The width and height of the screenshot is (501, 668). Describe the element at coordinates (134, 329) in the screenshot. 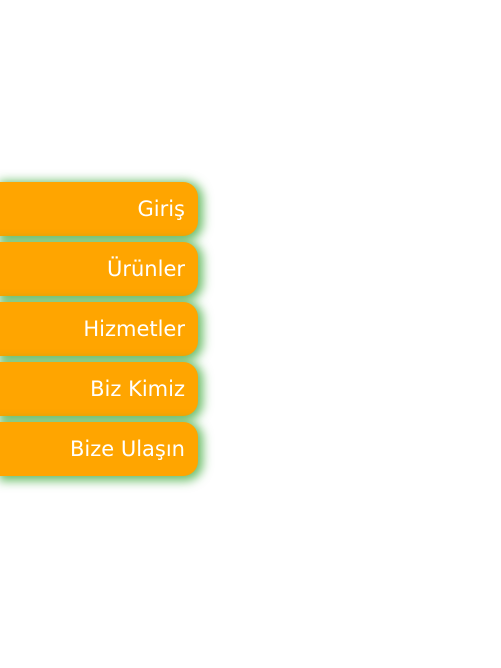

I see `menu-item-label: Hizmetler` at that location.